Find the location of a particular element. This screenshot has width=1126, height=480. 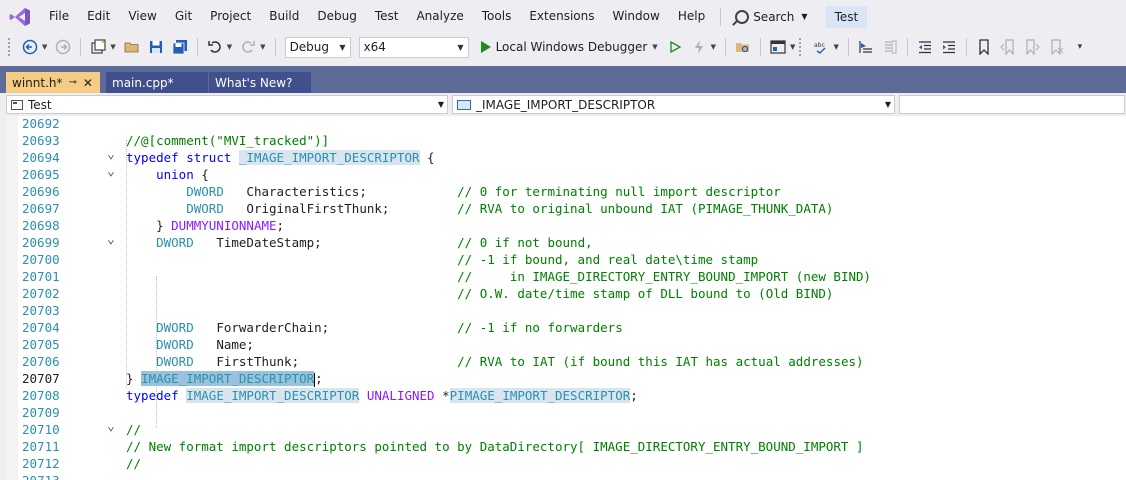

menu-test: Test is located at coordinates (387, 16).